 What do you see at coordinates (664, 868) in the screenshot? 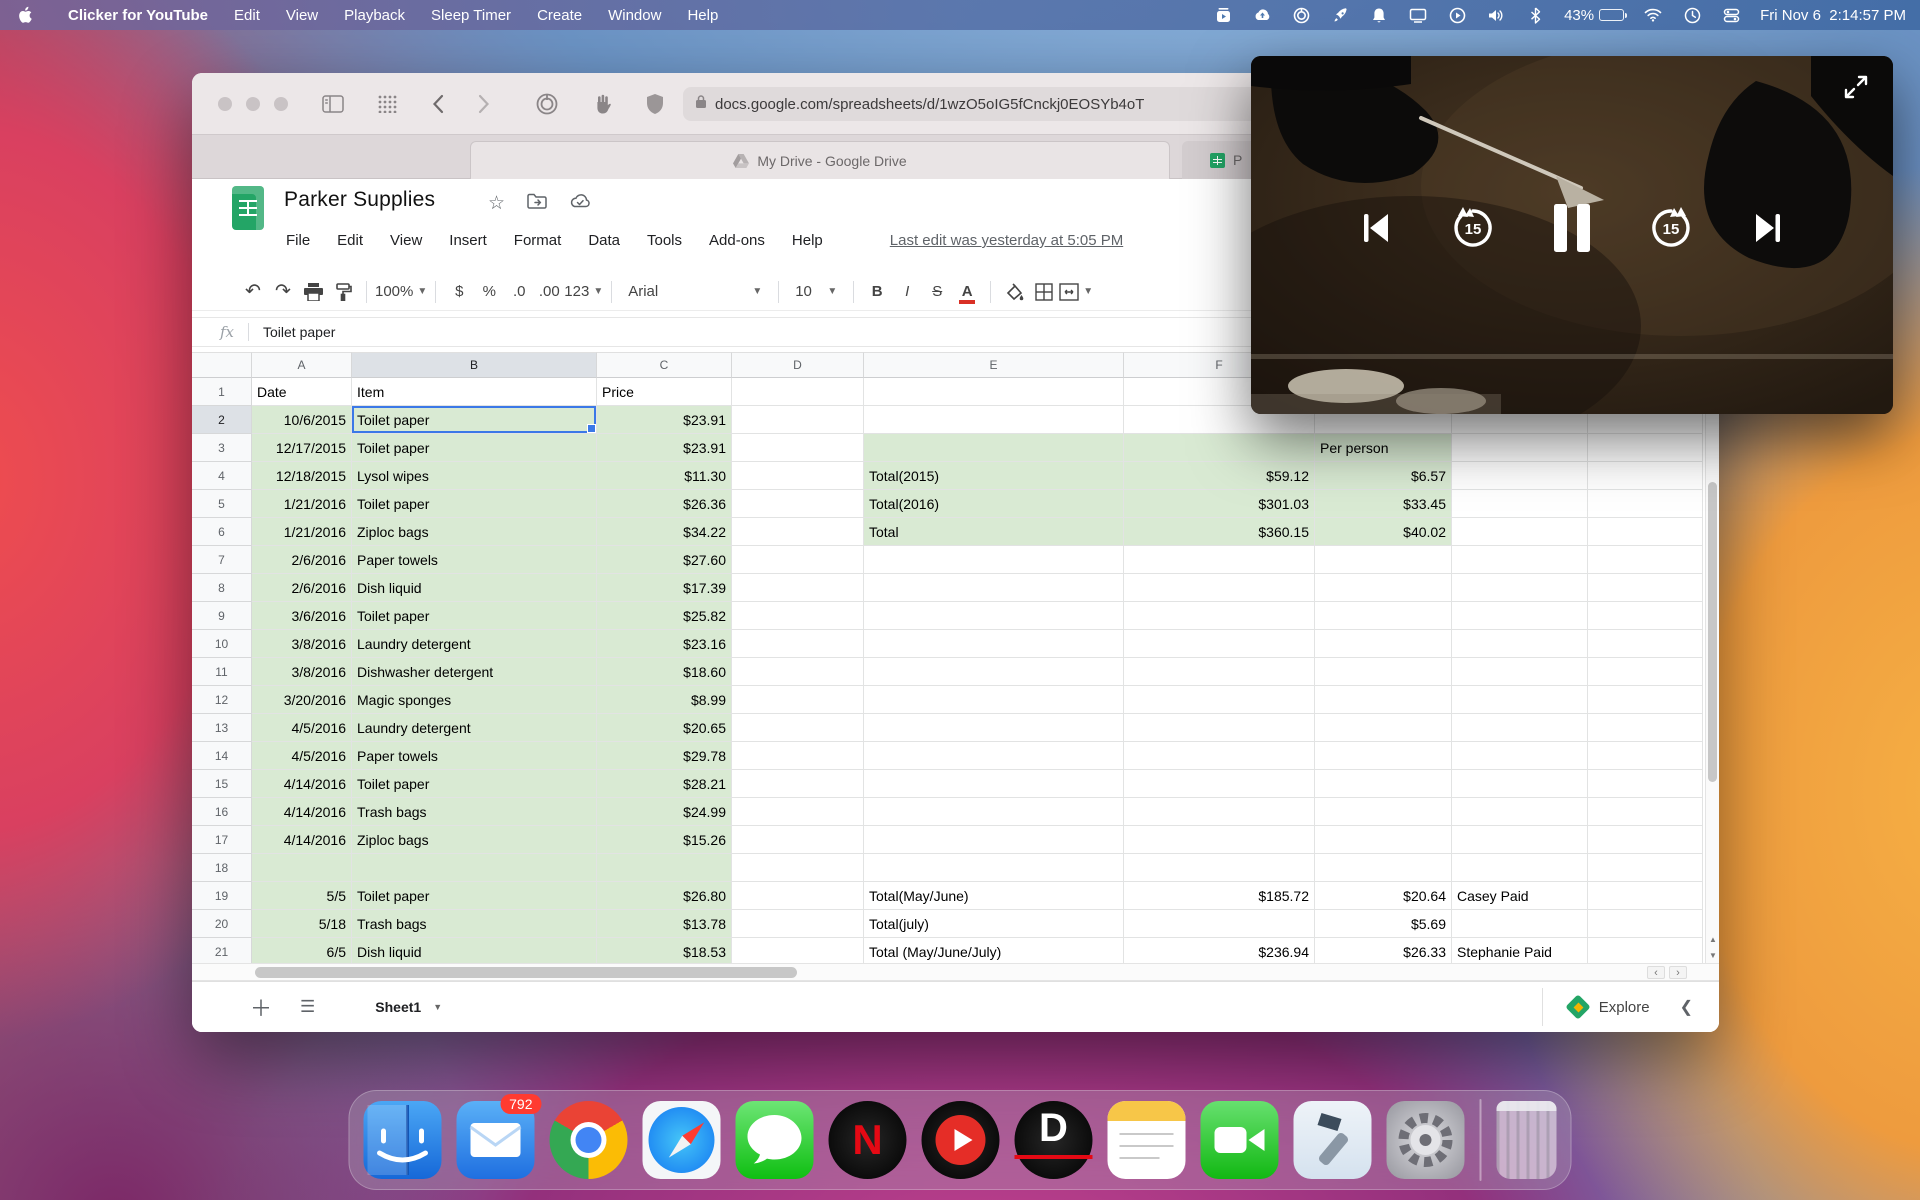
I see `cell-C18` at bounding box center [664, 868].